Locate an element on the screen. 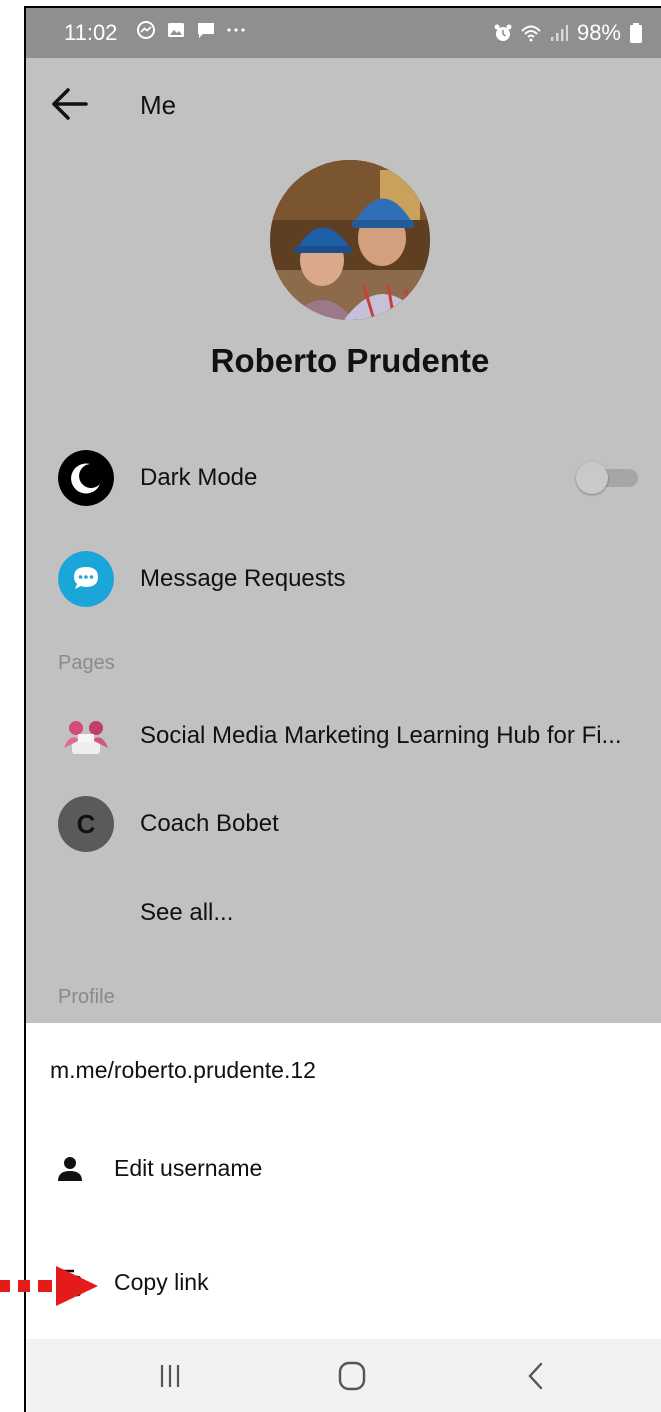  status-bar: 11:02 98% is located at coordinates (343, 33).